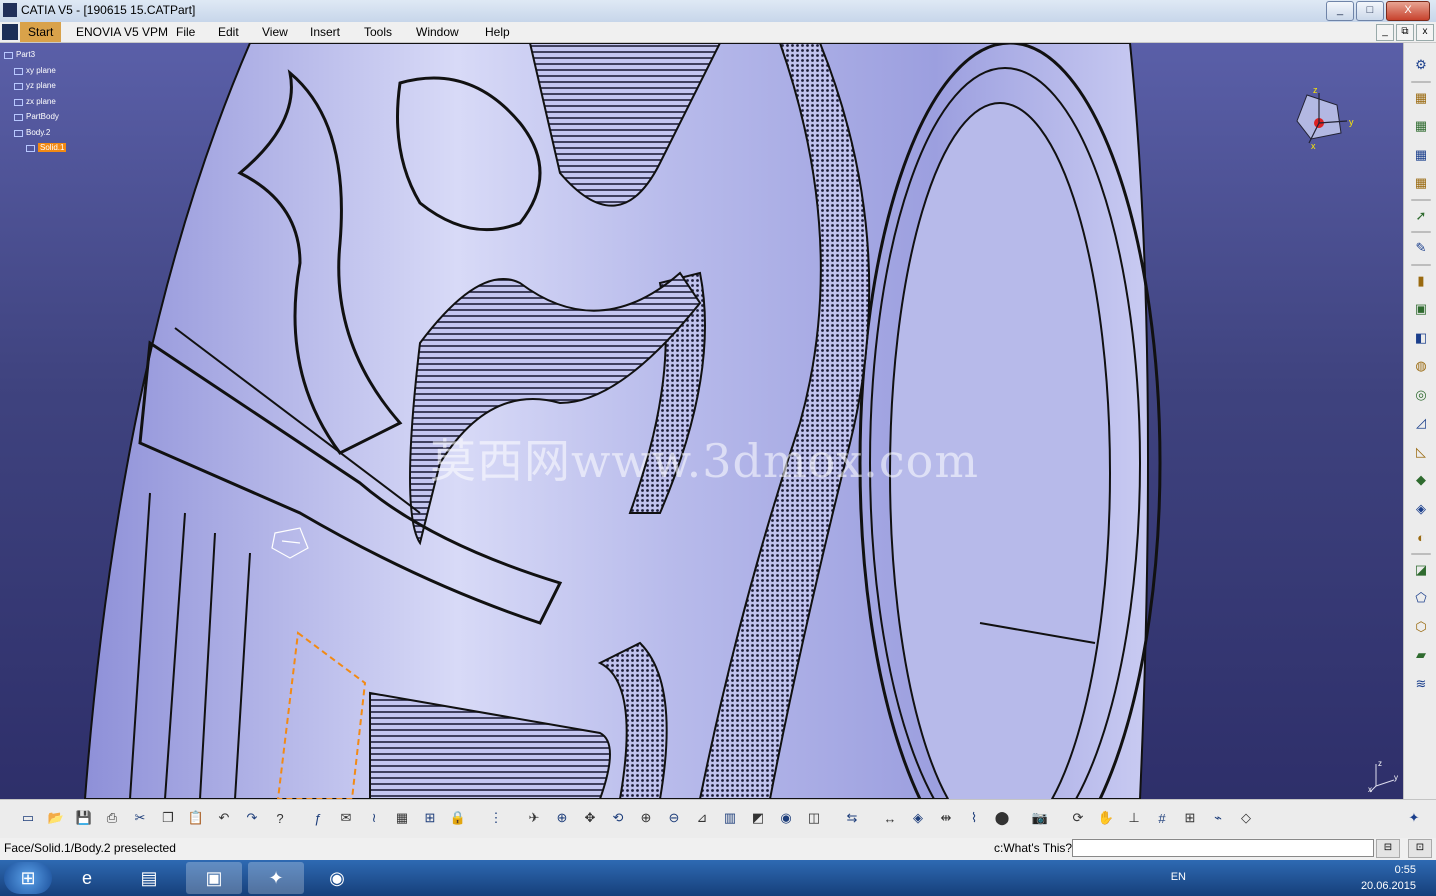  Describe the element at coordinates (28, 878) in the screenshot. I see `windows-start-button: ⊞` at that location.